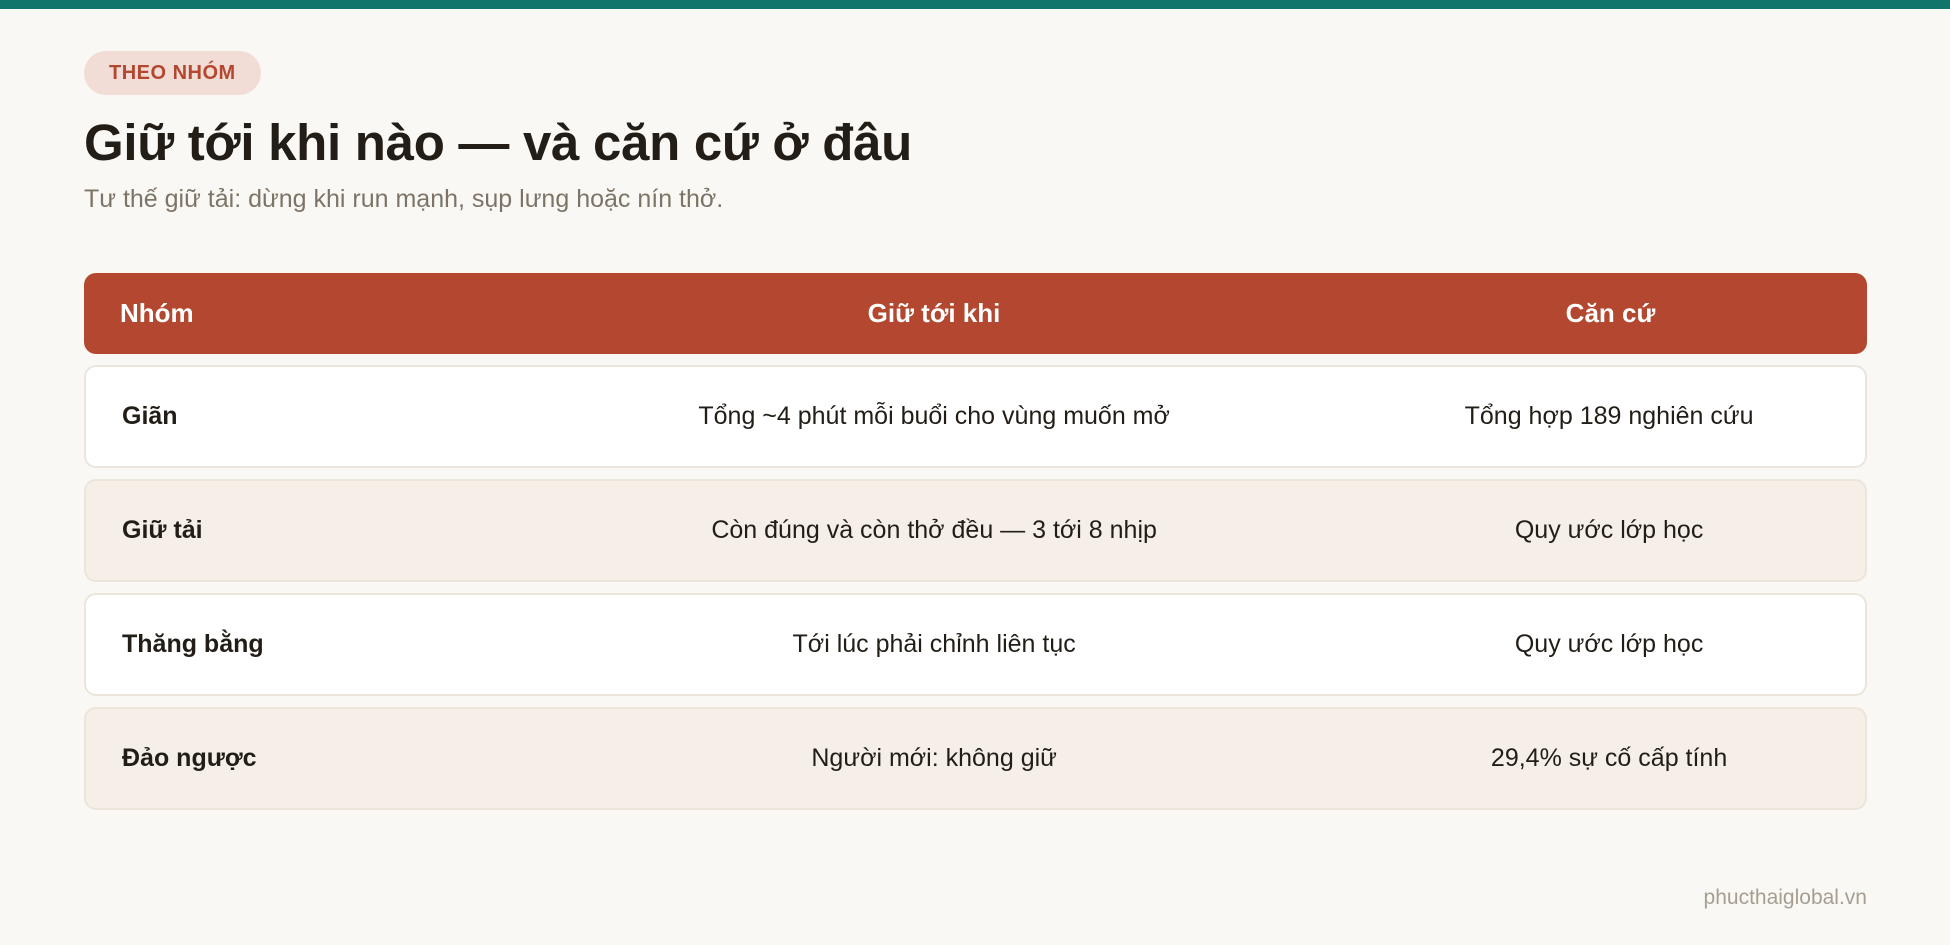 This screenshot has height=945, width=1950. What do you see at coordinates (934, 312) in the screenshot?
I see `header-hold-until: Giữ tới khi` at bounding box center [934, 312].